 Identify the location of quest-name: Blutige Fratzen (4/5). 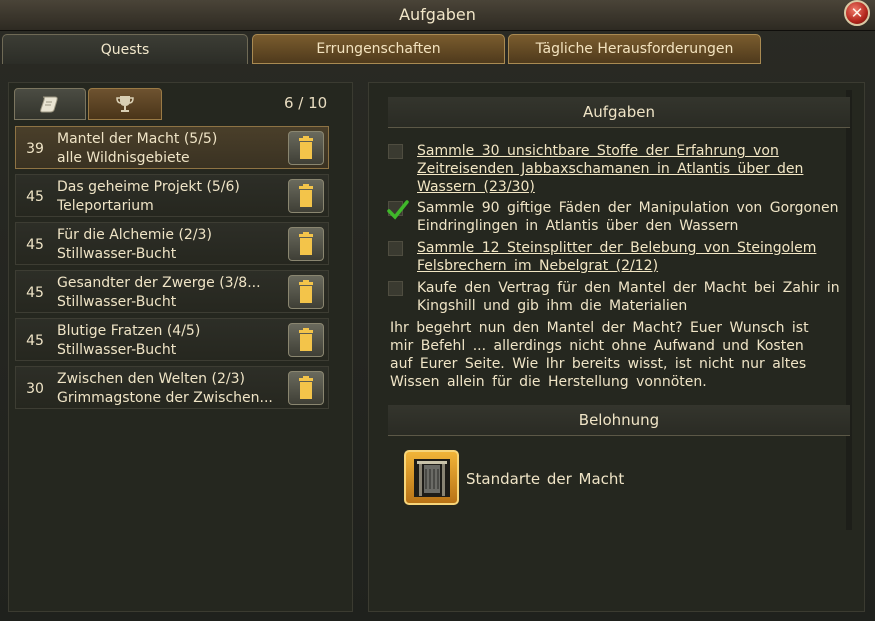
(129, 331).